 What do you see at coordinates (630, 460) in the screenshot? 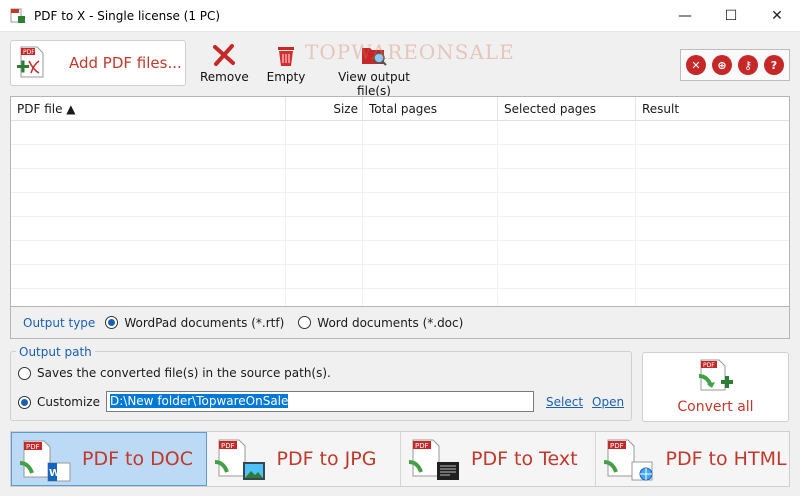
I see `pdf-to-html-icon: PDF` at bounding box center [630, 460].